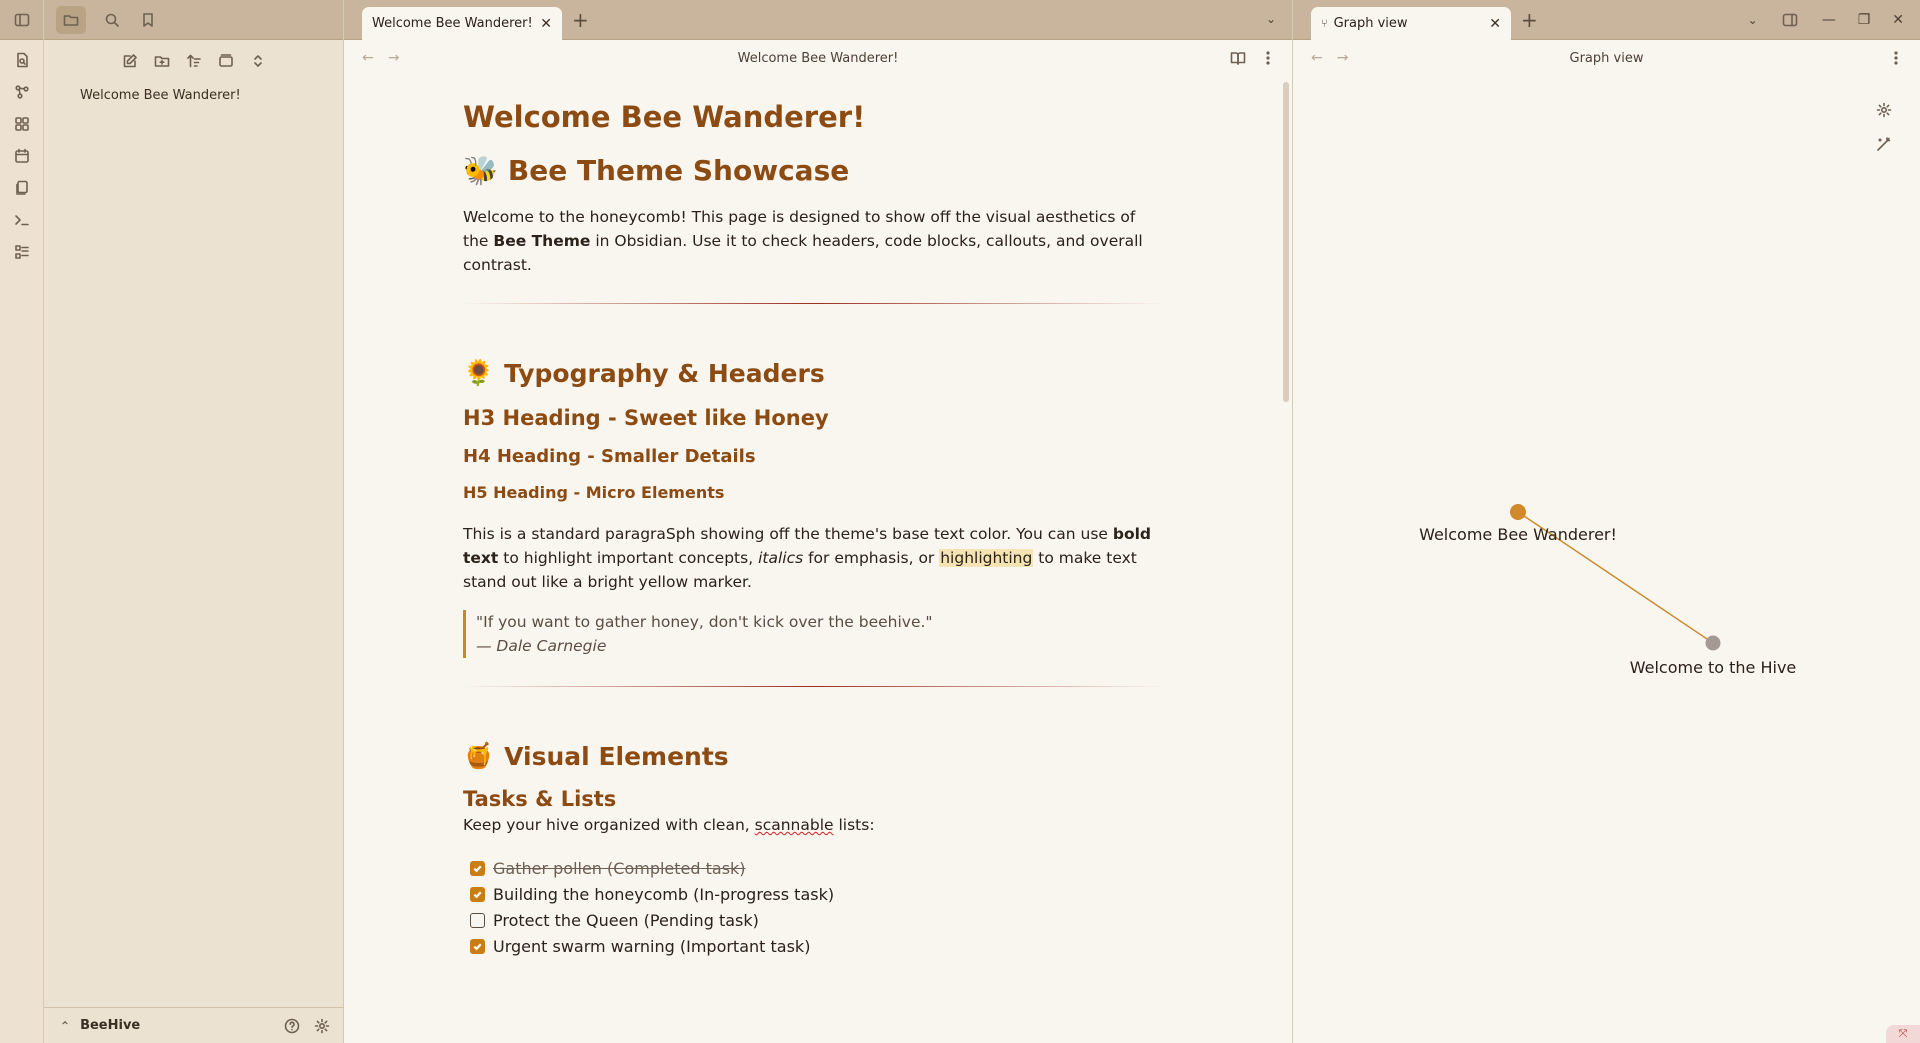 This screenshot has height=1043, width=1920. I want to click on graph-node-label: Welcome Bee Wanderer!, so click(1518, 534).